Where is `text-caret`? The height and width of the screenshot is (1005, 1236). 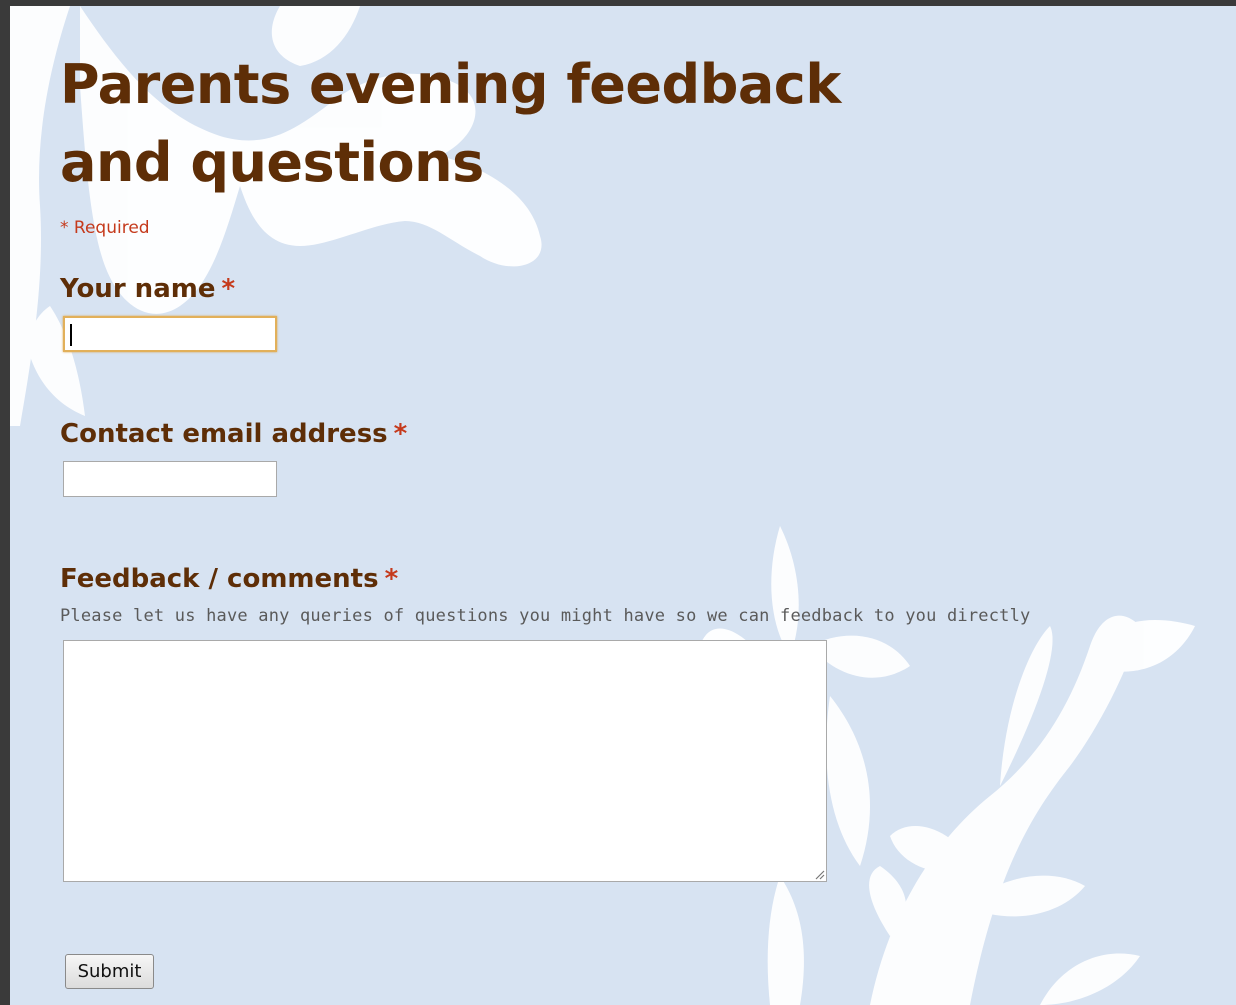
text-caret is located at coordinates (71, 335).